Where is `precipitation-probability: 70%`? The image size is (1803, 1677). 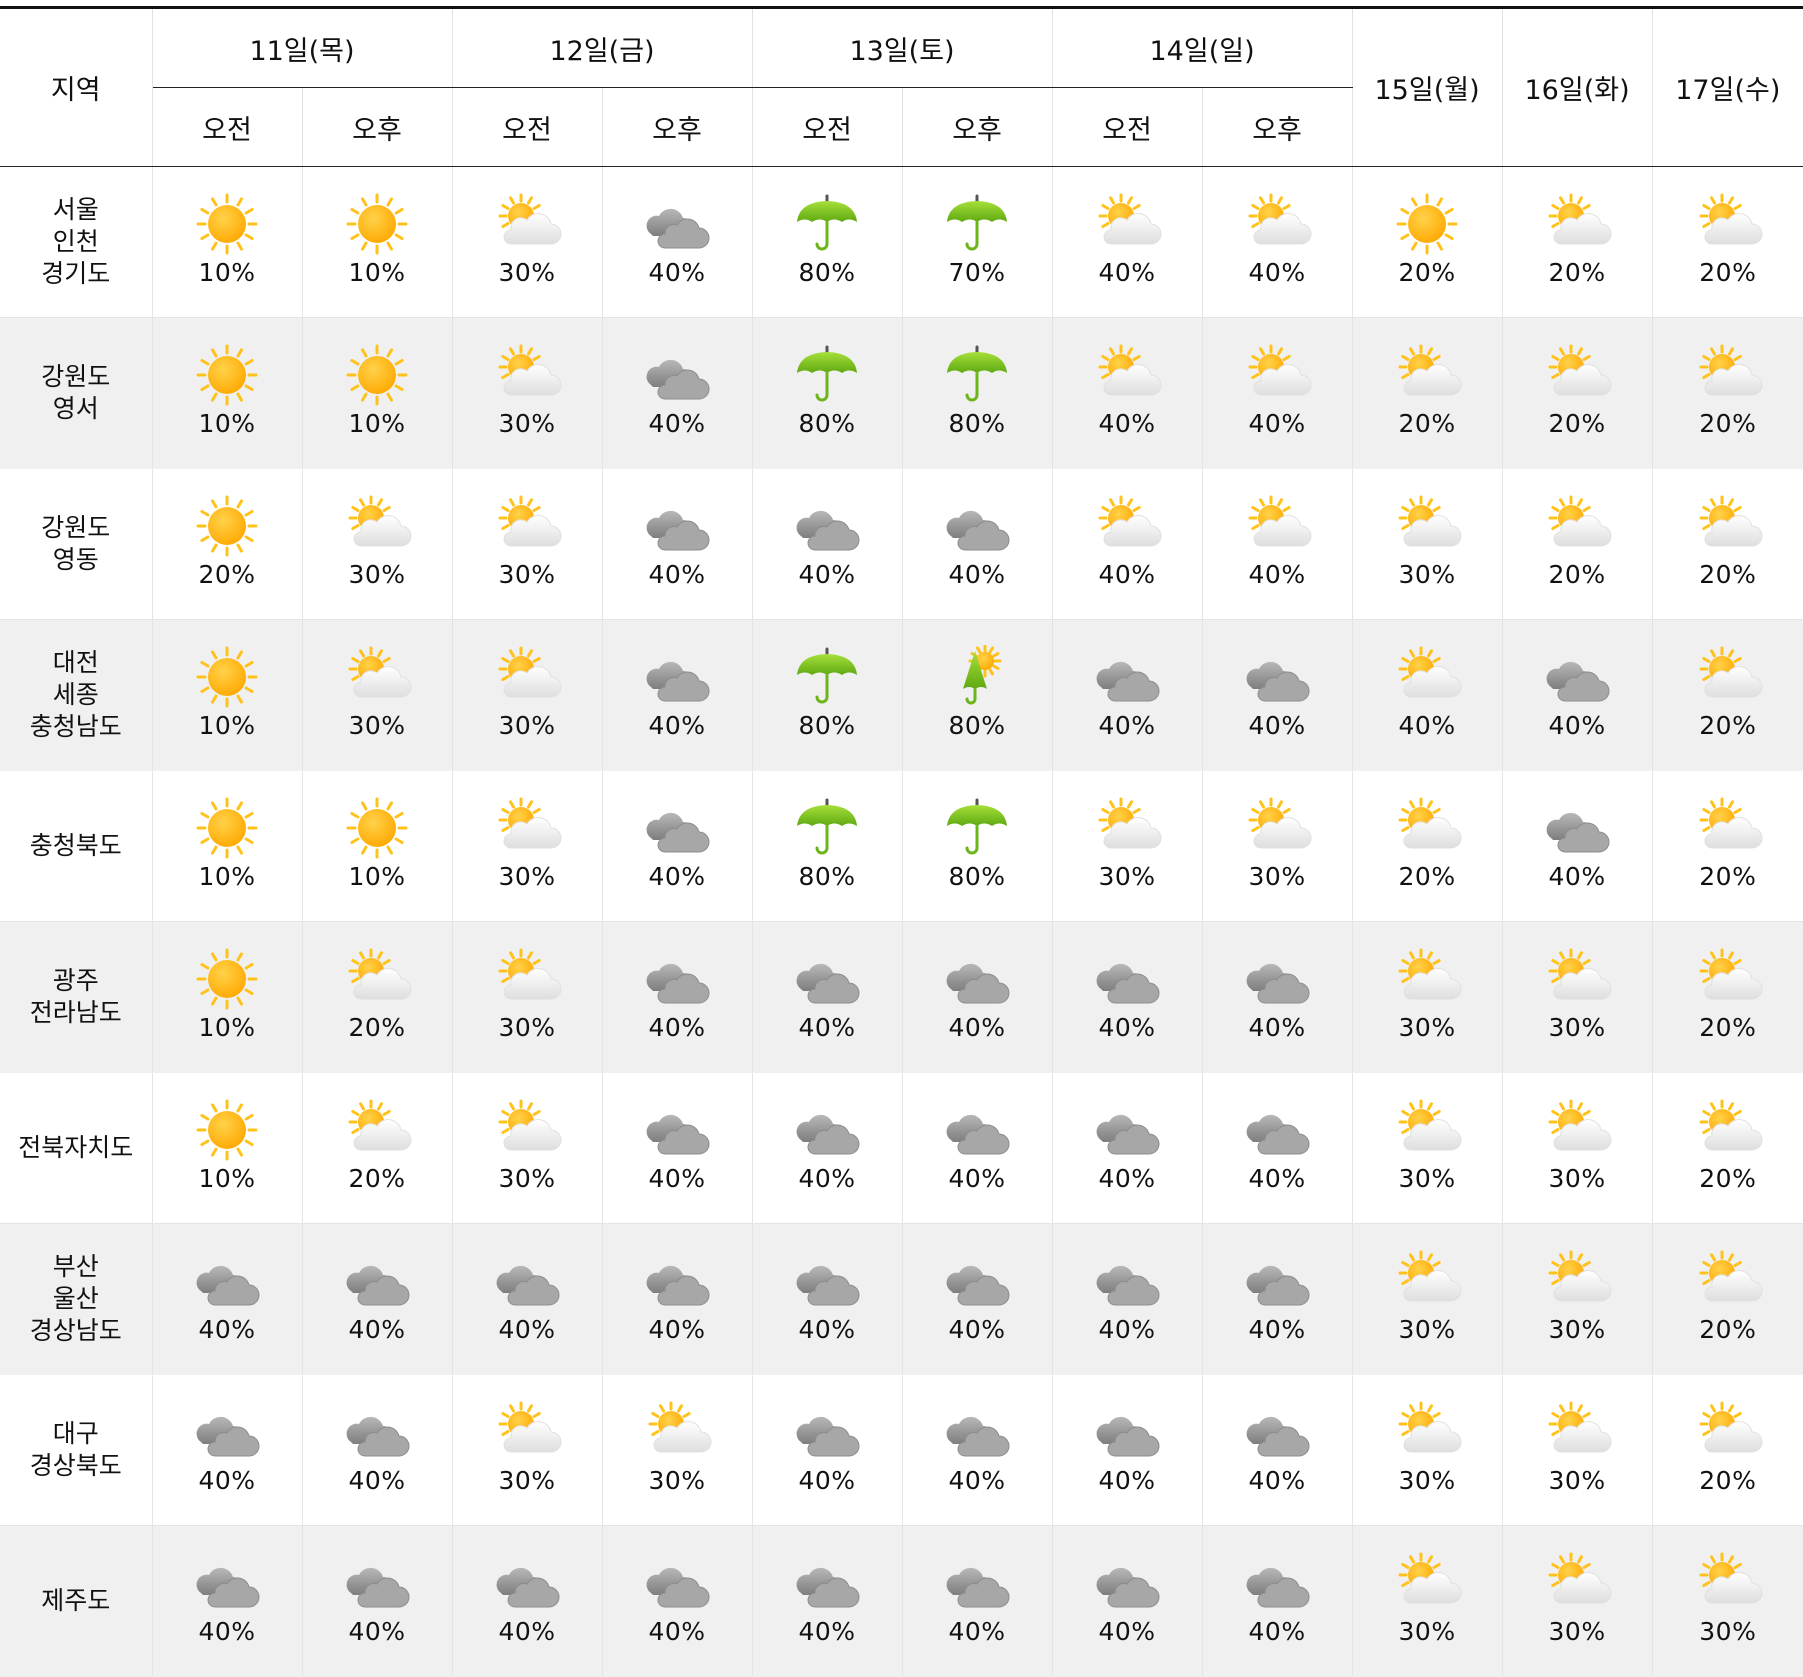
precipitation-probability: 70% is located at coordinates (977, 272).